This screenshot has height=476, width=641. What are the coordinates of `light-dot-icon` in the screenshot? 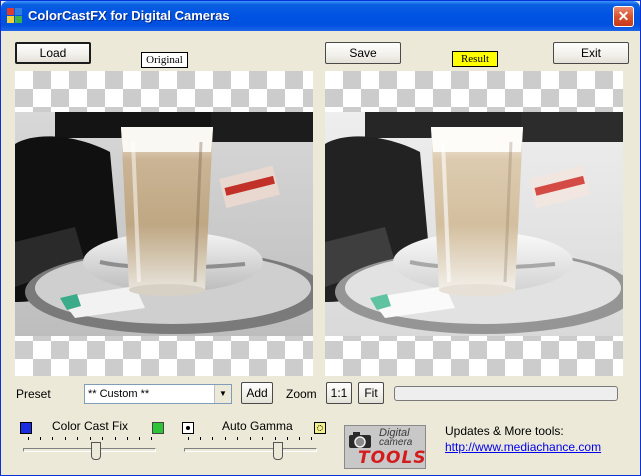 It's located at (320, 428).